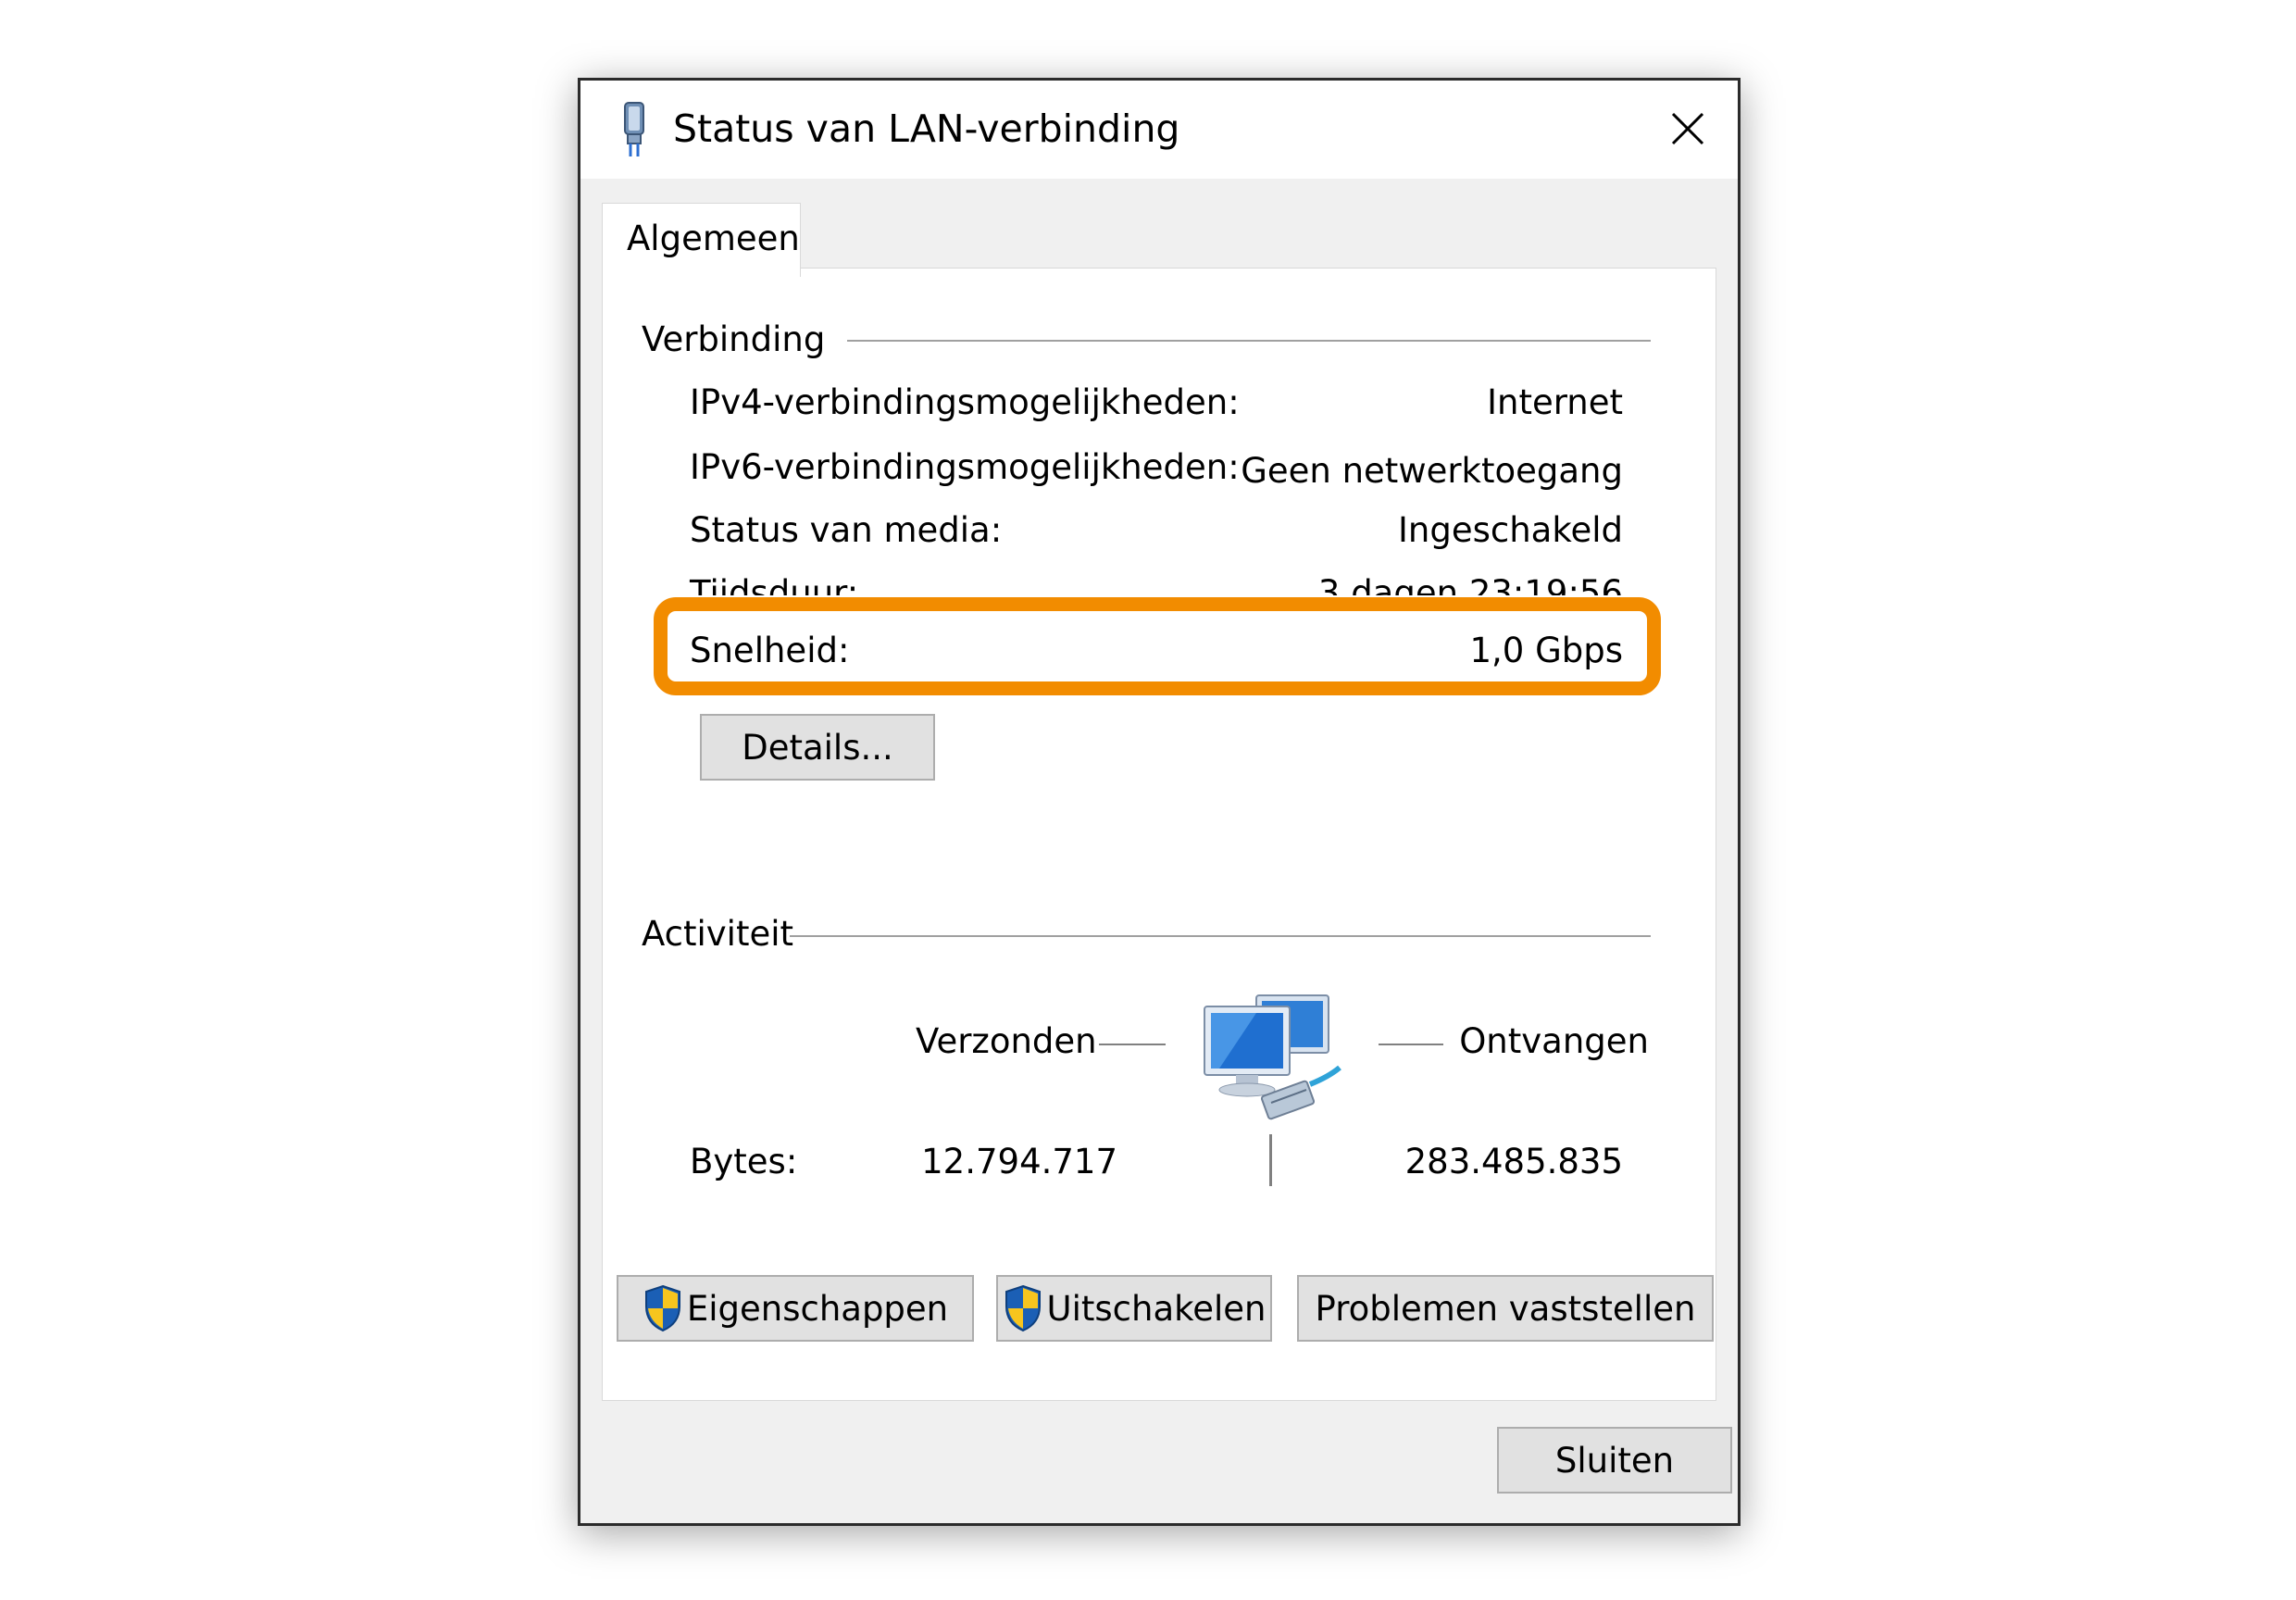  I want to click on bytes-label: Bytes:, so click(744, 1161).